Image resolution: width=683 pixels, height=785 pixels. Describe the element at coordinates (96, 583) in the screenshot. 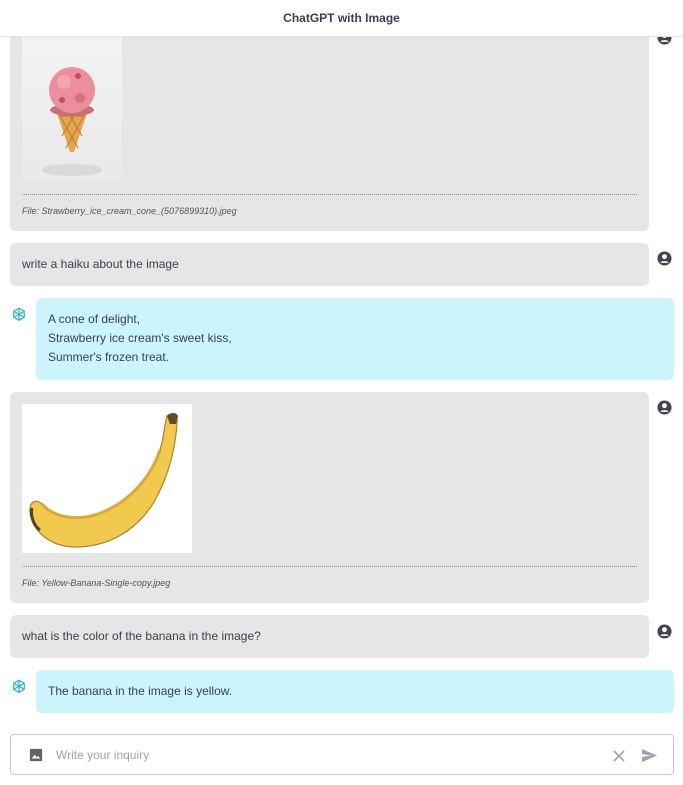

I see `file-label: File: Yellow-Banana-Single-copy.jpeg` at that location.